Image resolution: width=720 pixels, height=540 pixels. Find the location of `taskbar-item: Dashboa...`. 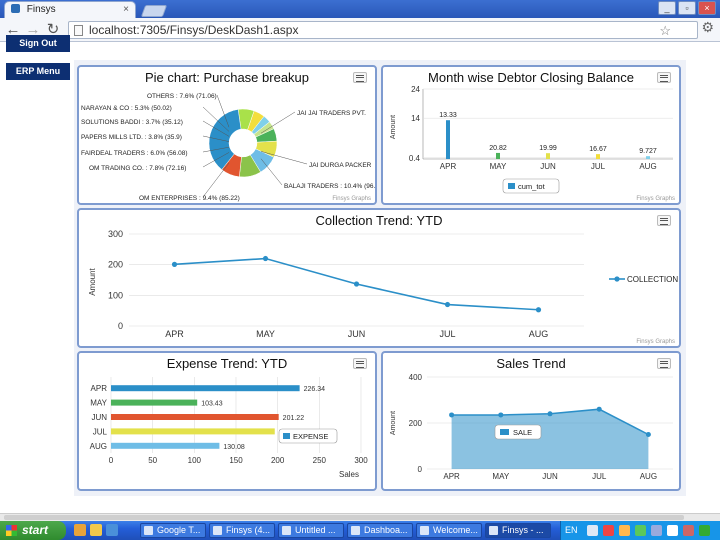

taskbar-item: Dashboa... is located at coordinates (380, 530).